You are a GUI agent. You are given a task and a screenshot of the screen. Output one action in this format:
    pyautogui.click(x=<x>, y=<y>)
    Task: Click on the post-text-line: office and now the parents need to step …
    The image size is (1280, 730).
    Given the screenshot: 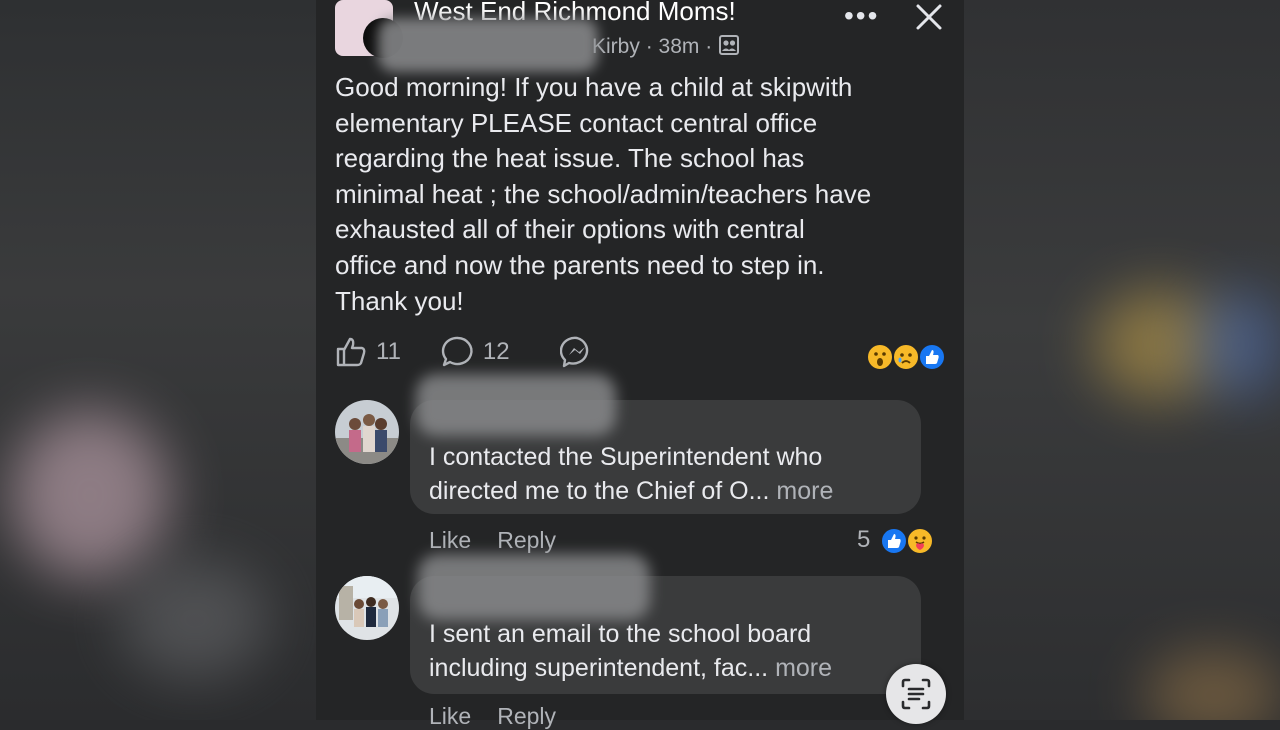 What is the action you would take?
    pyautogui.click(x=580, y=264)
    